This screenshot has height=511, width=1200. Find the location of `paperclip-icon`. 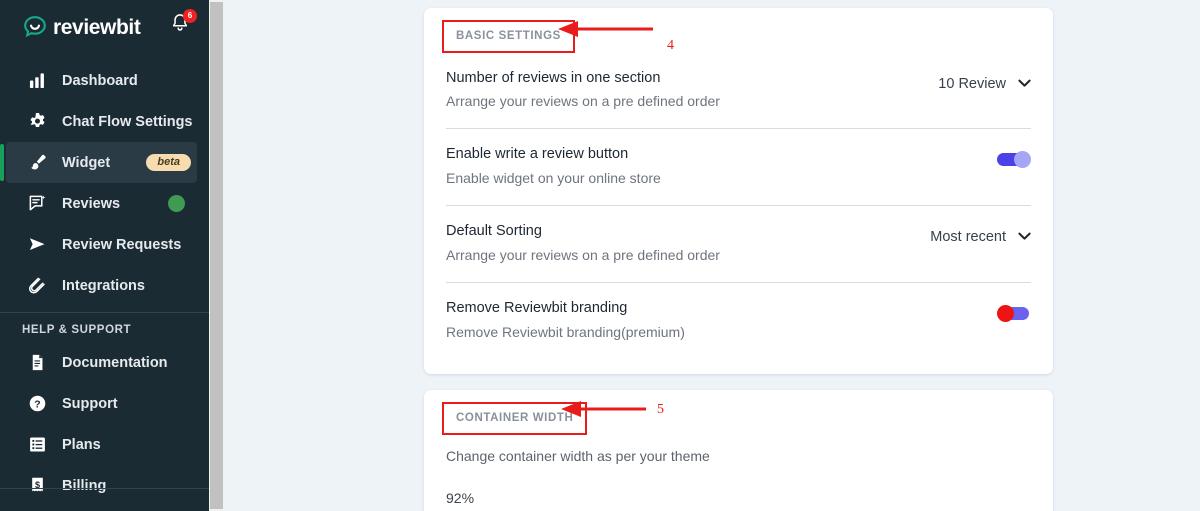

paperclip-icon is located at coordinates (37, 285).